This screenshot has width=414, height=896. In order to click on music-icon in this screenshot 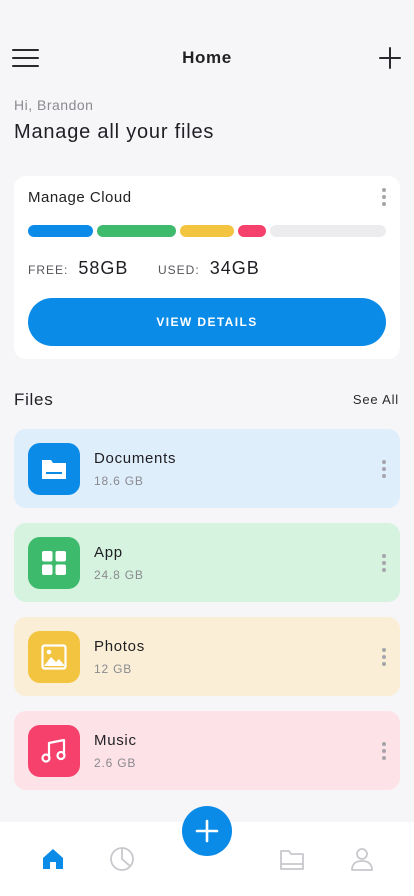, I will do `click(54, 751)`.